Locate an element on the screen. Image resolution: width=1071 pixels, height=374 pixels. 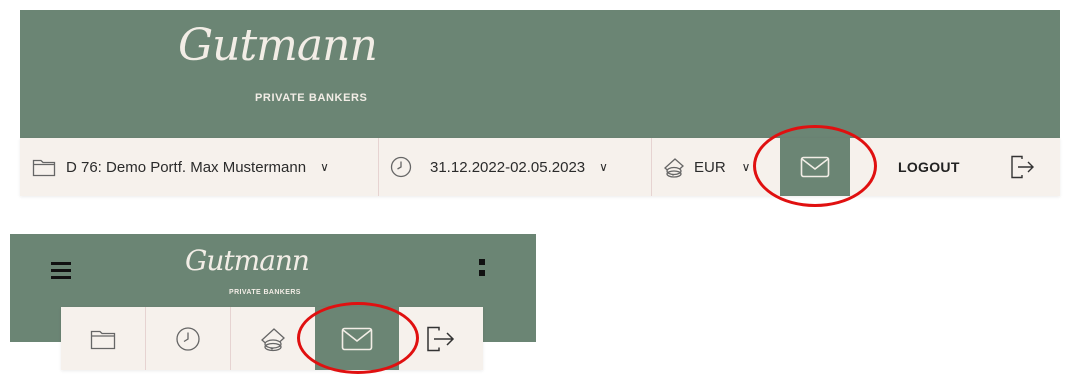
date-range-selector: 31.12.2022-02.05.2023 ∨ is located at coordinates (519, 167).